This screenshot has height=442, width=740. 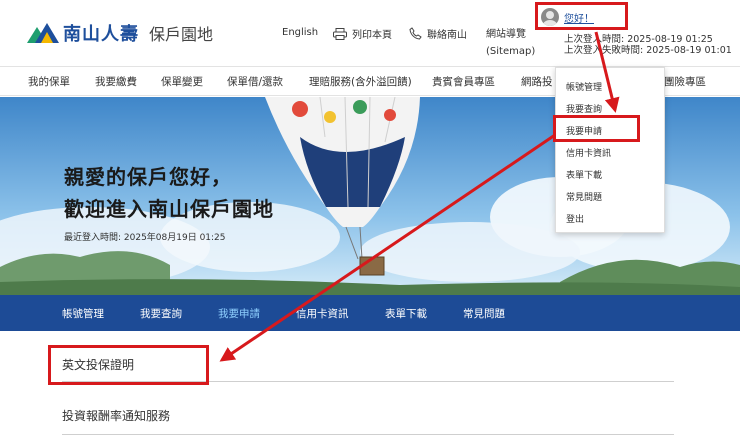 I want to click on printer-icon, so click(x=340, y=33).